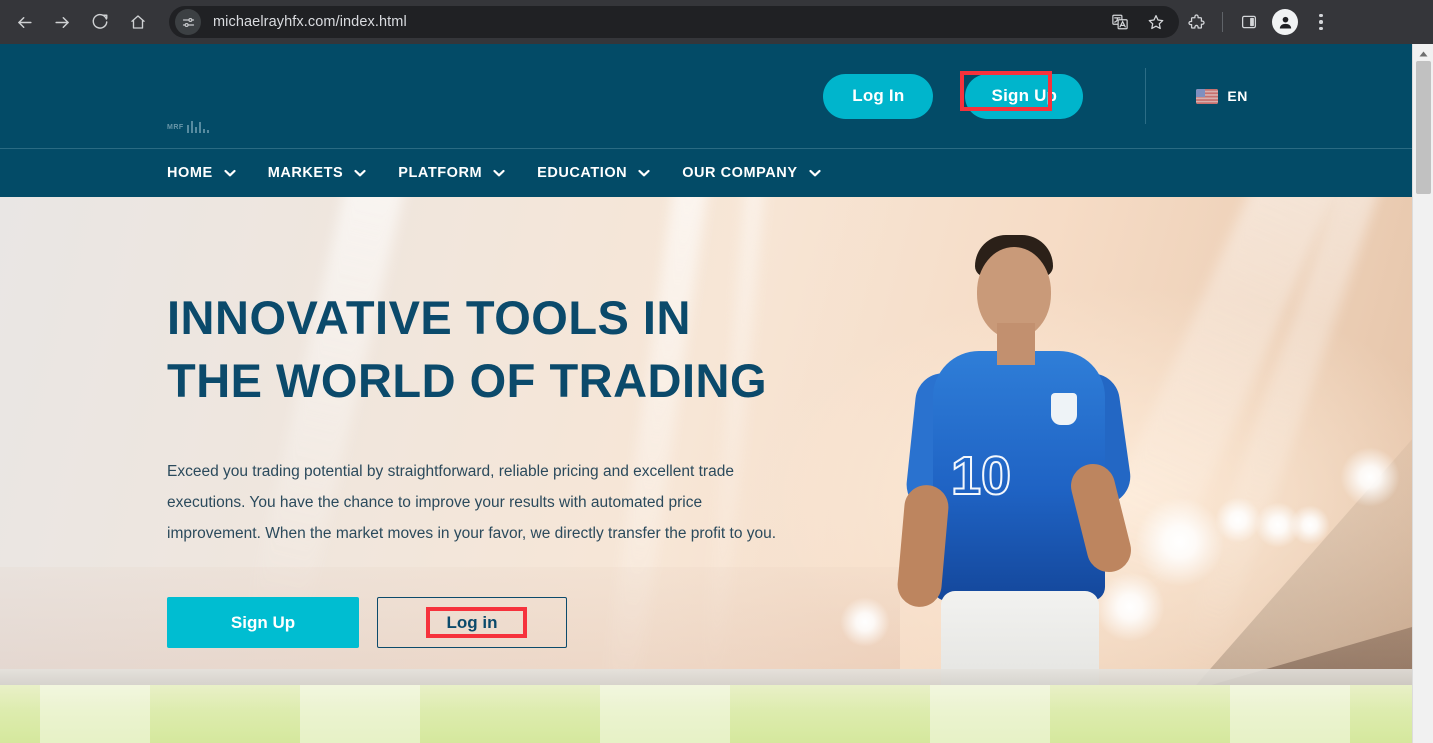  I want to click on pitch-grass, so click(706, 714).